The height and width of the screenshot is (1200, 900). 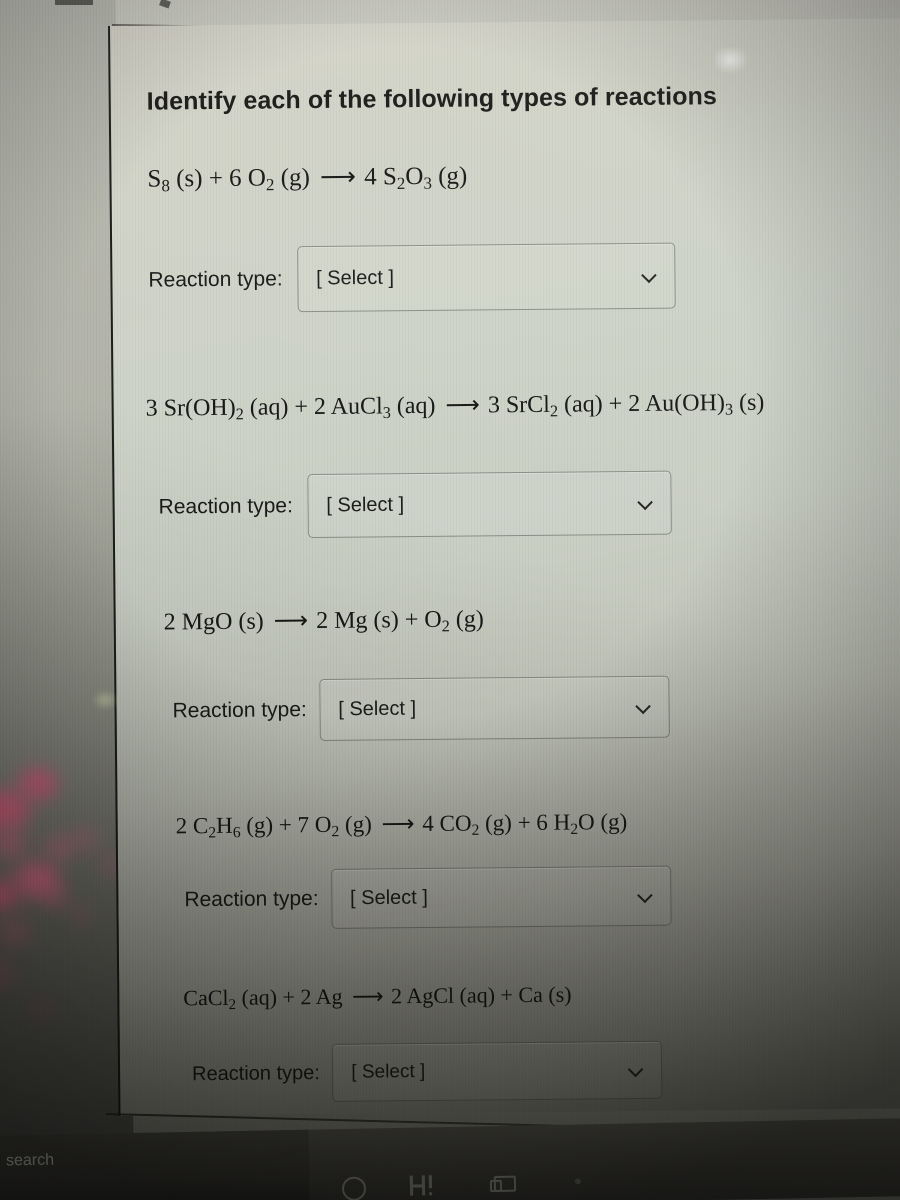 I want to click on reaction-equation-3: 2 MgO (s) ⟶ 2 Mg (s) + O2 (g), so click(x=323, y=621).